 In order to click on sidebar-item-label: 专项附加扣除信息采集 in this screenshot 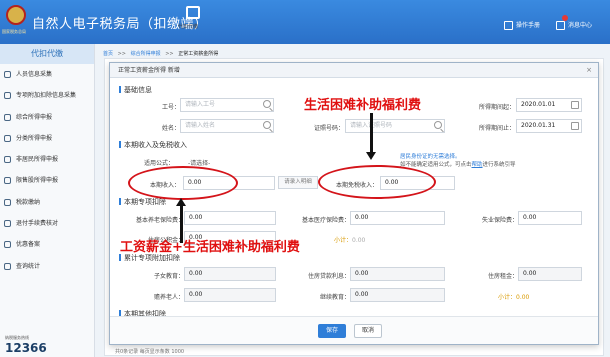, I will do `click(46, 96)`.